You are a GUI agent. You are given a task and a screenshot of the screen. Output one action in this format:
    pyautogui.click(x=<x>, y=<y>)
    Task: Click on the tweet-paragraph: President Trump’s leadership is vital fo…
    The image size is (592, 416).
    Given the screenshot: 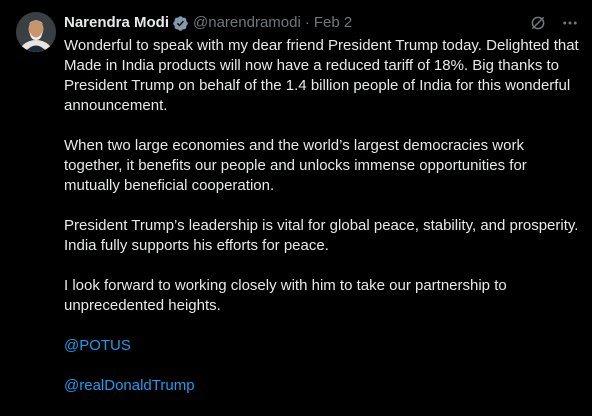 What is the action you would take?
    pyautogui.click(x=321, y=235)
    